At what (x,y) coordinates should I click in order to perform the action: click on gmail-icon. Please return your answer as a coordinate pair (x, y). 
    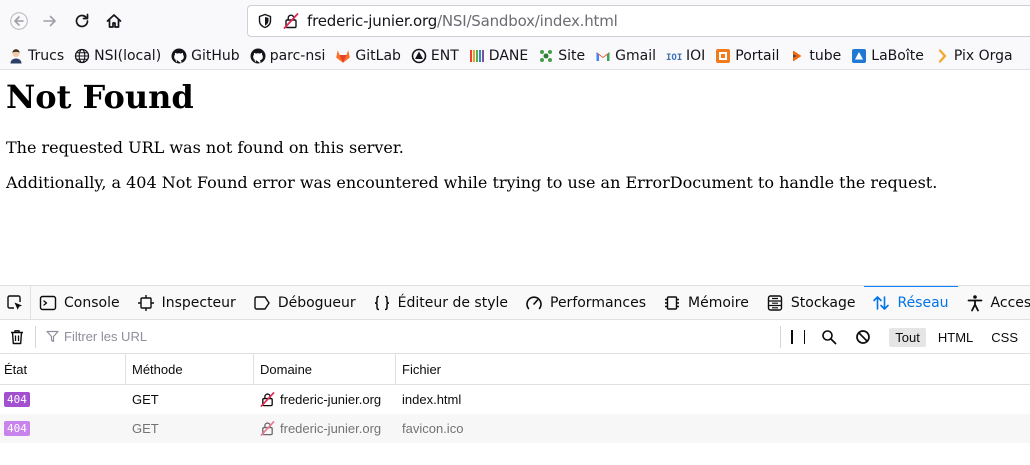
    Looking at the image, I should click on (603, 56).